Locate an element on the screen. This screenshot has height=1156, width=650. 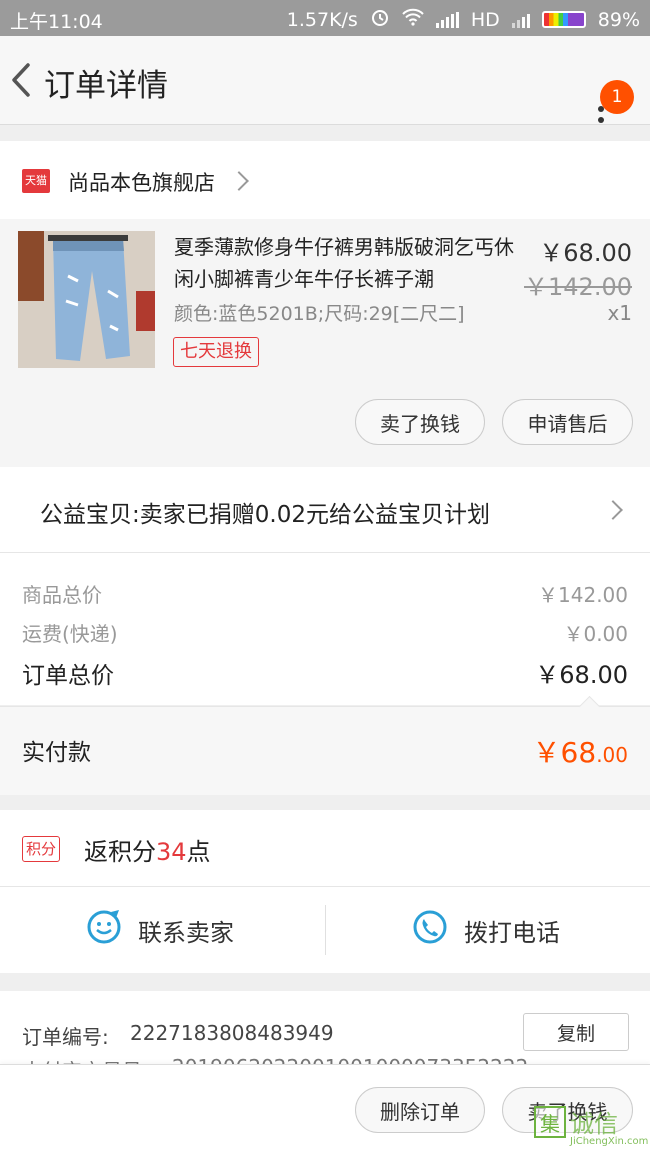
battery-icon is located at coordinates (563, 19).